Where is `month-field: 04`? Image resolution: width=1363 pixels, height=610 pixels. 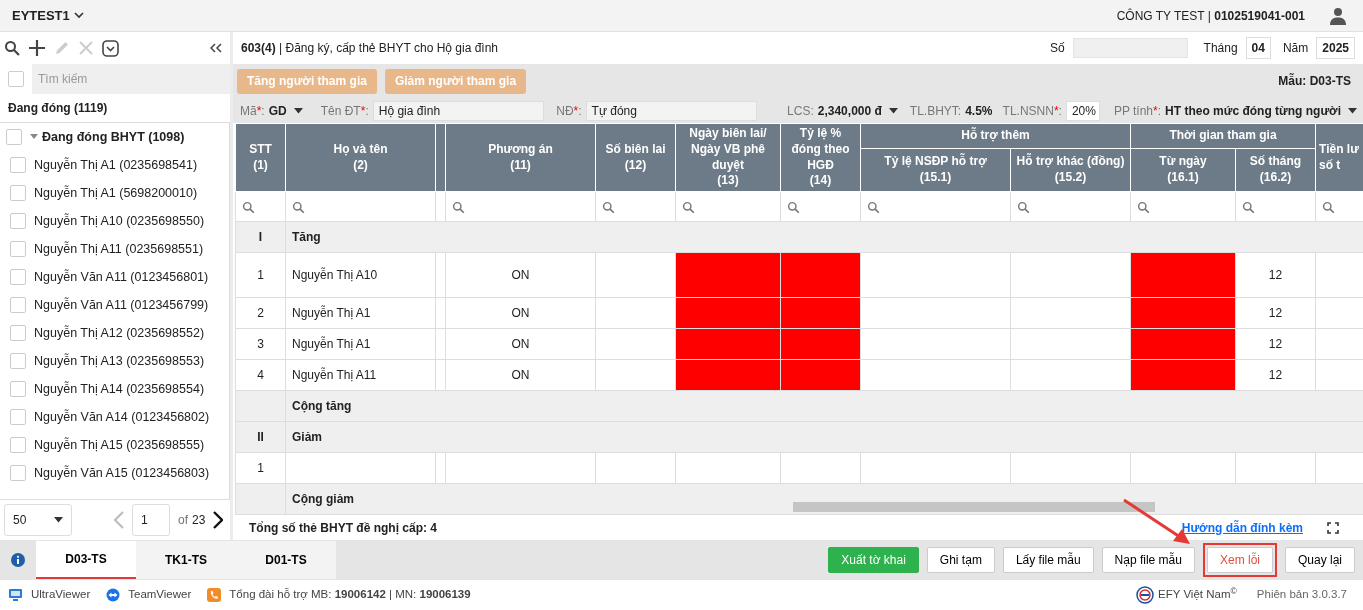
month-field: 04 is located at coordinates (1258, 48).